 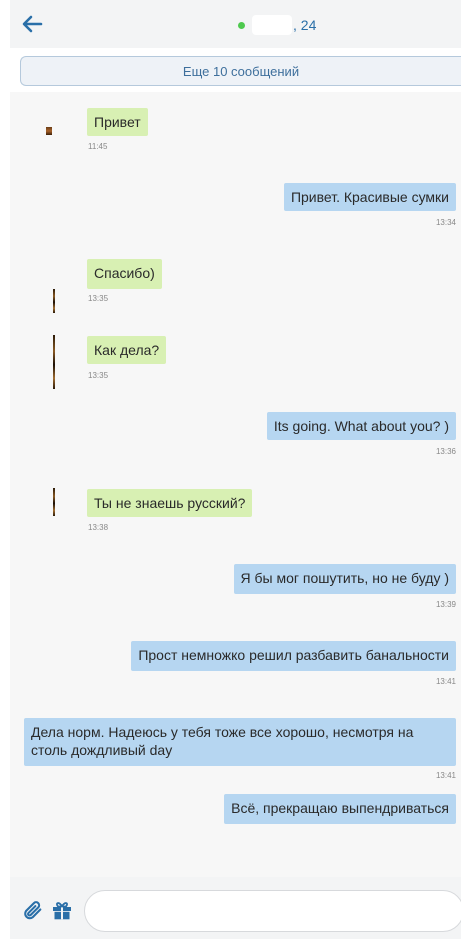 What do you see at coordinates (62, 910) in the screenshot?
I see `gift-icon` at bounding box center [62, 910].